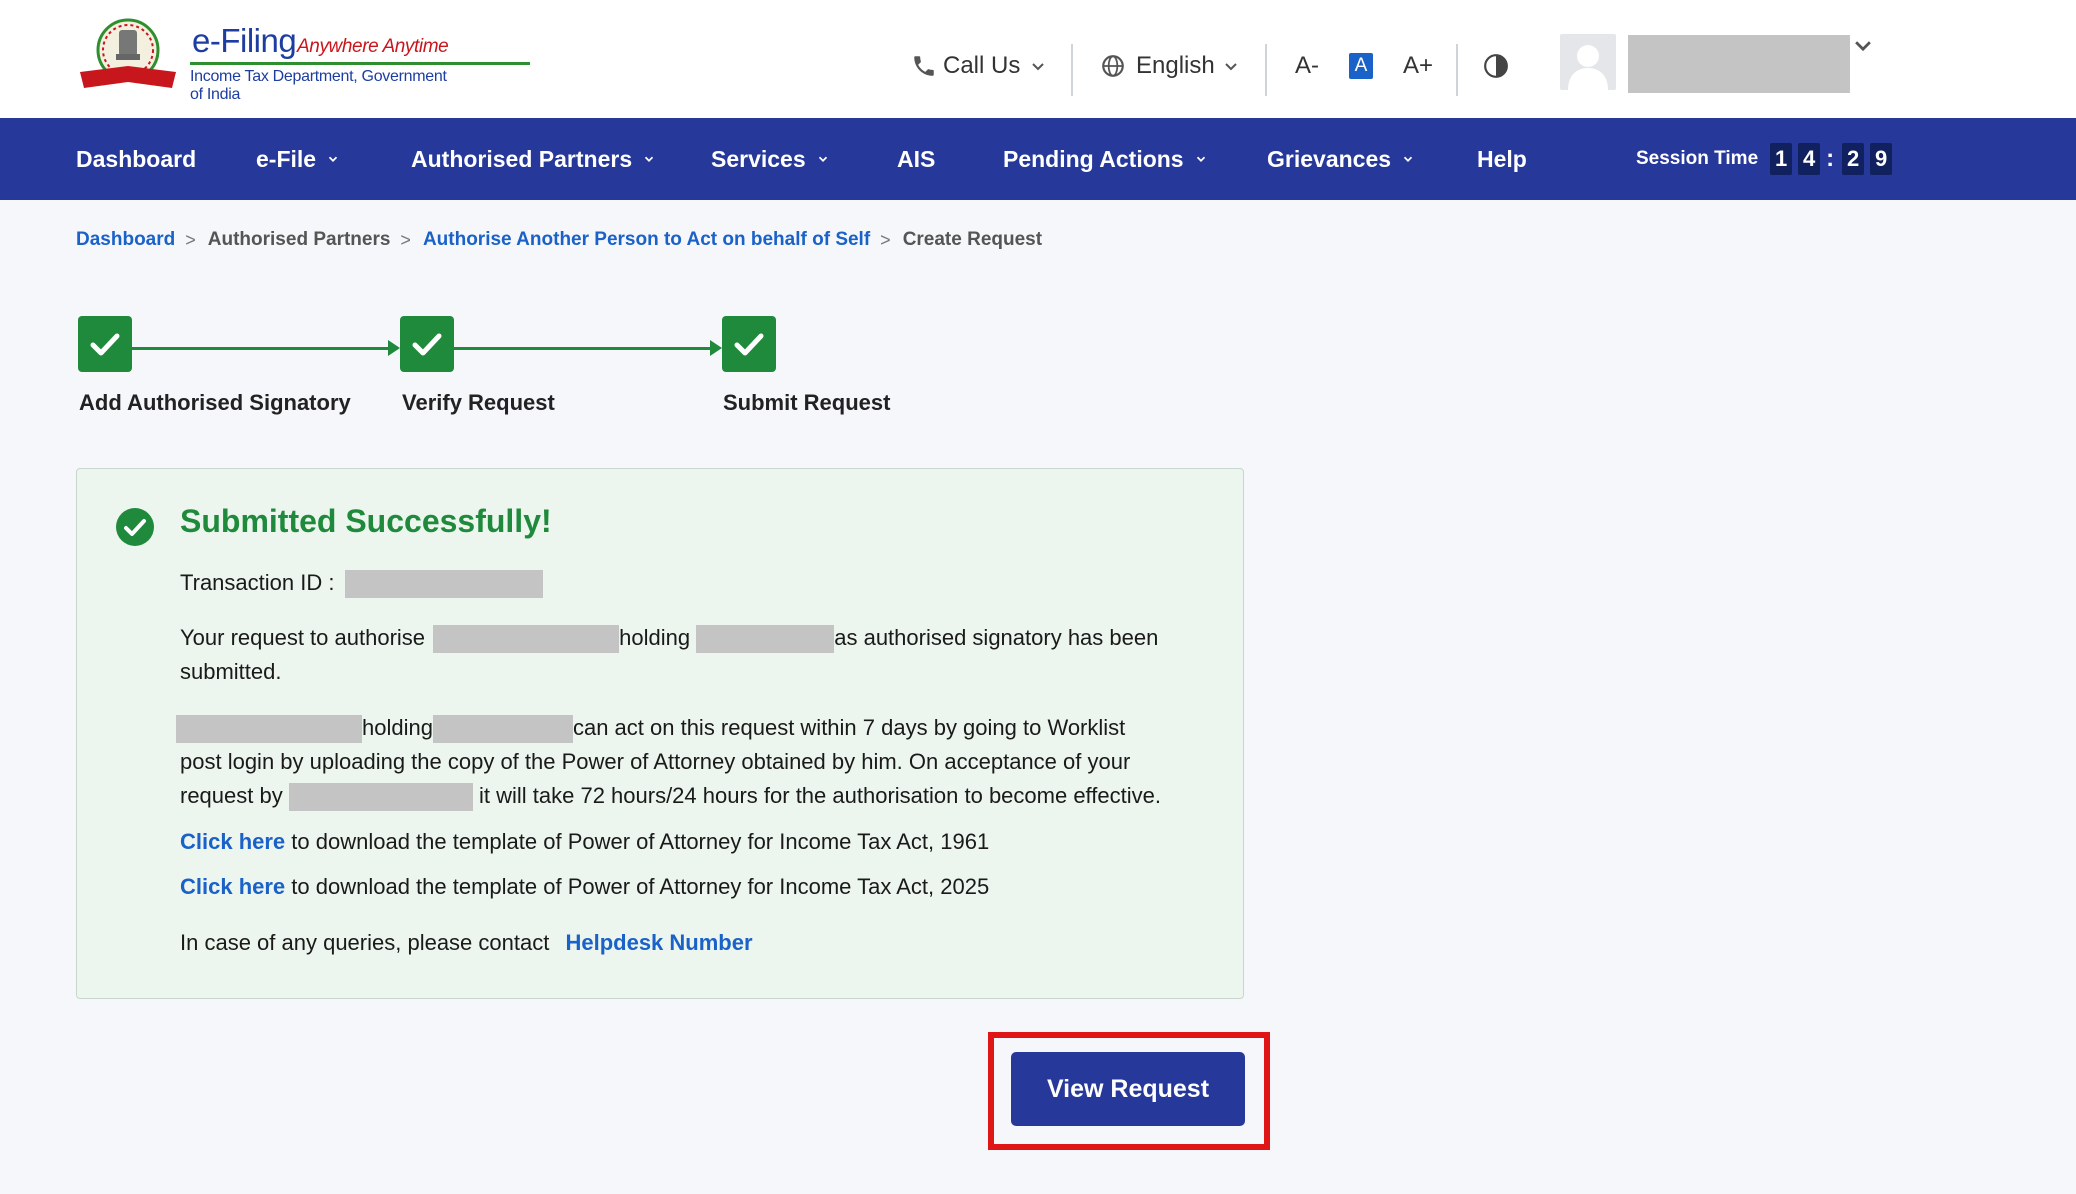 The image size is (2076, 1194). What do you see at coordinates (232, 886) in the screenshot?
I see `download-2025-link: Click here` at bounding box center [232, 886].